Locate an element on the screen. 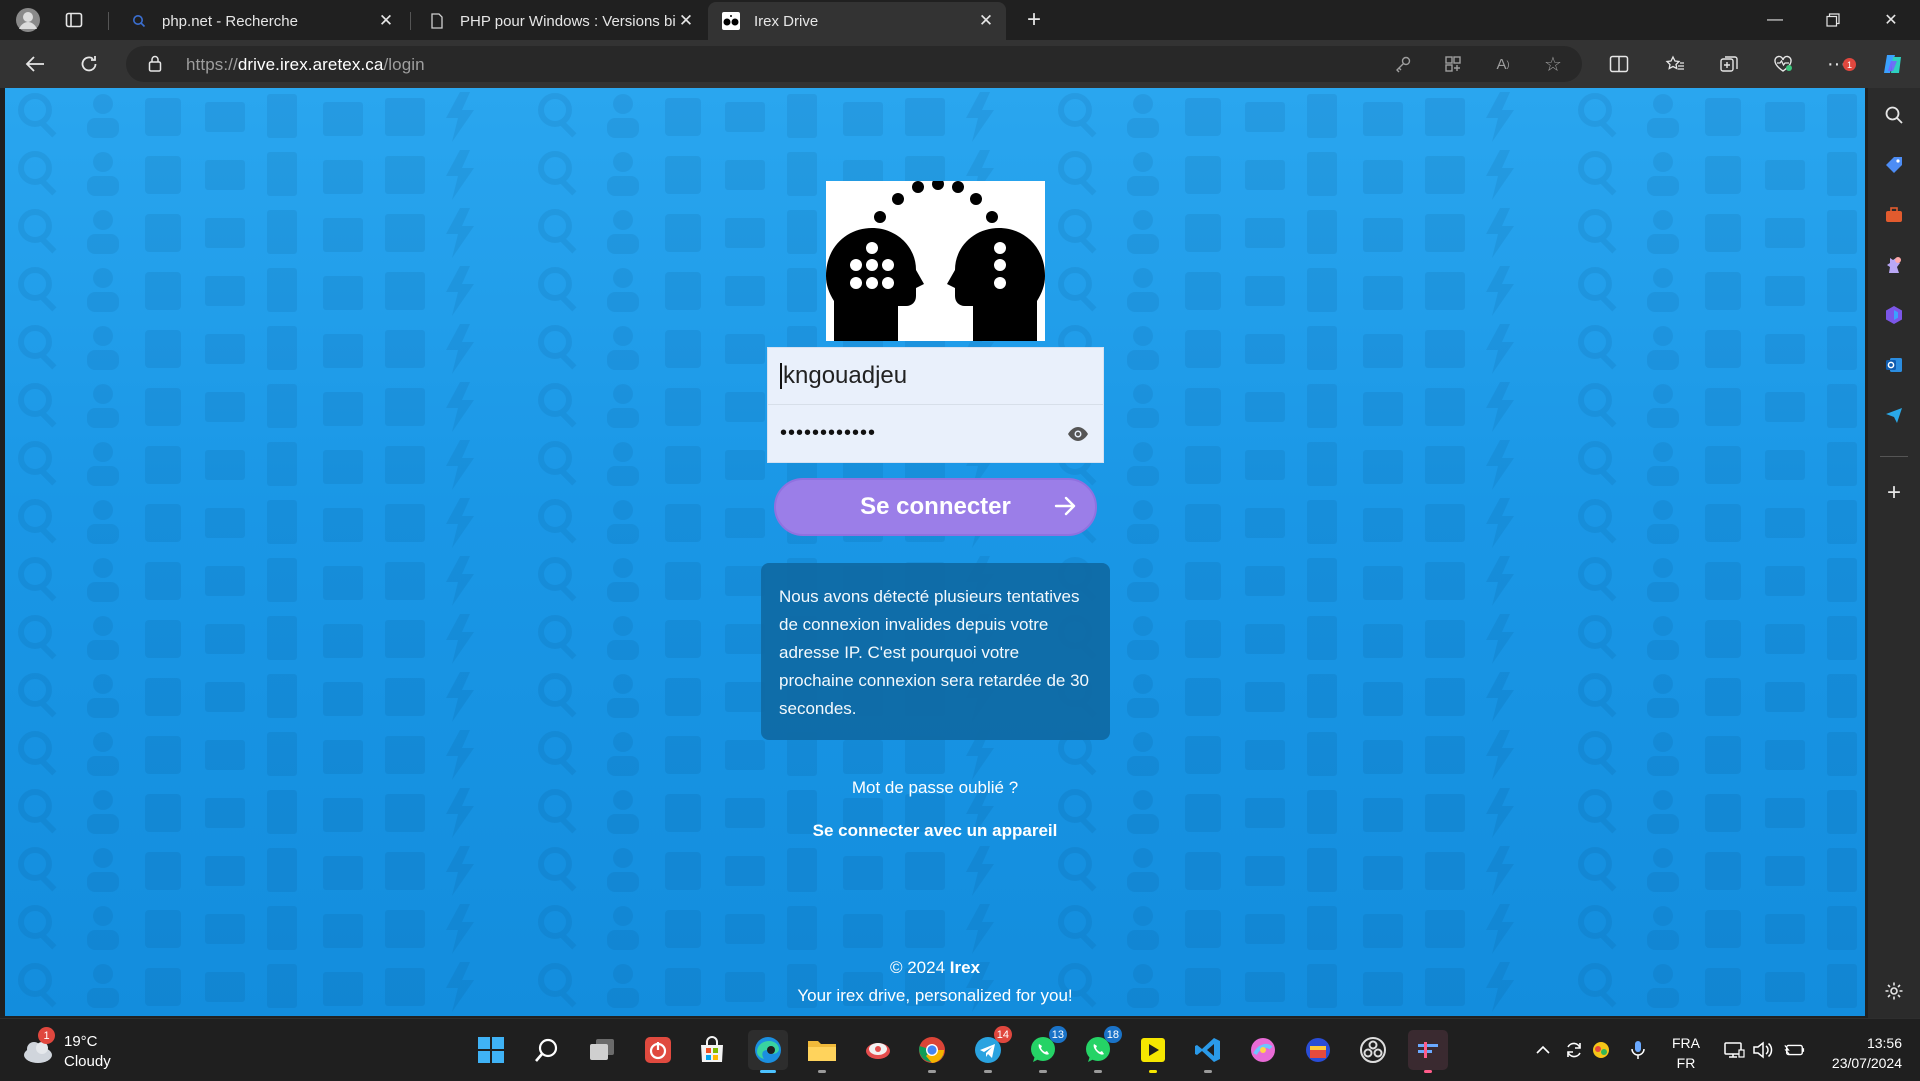 Image resolution: width=1920 pixels, height=1081 pixels. login-form: kngouadjeu •••••••••••• is located at coordinates (935, 405).